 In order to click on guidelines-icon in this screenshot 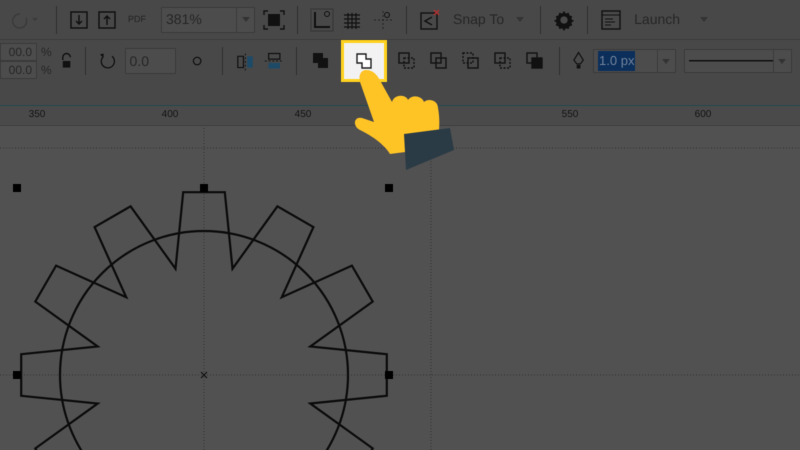, I will do `click(383, 19)`.